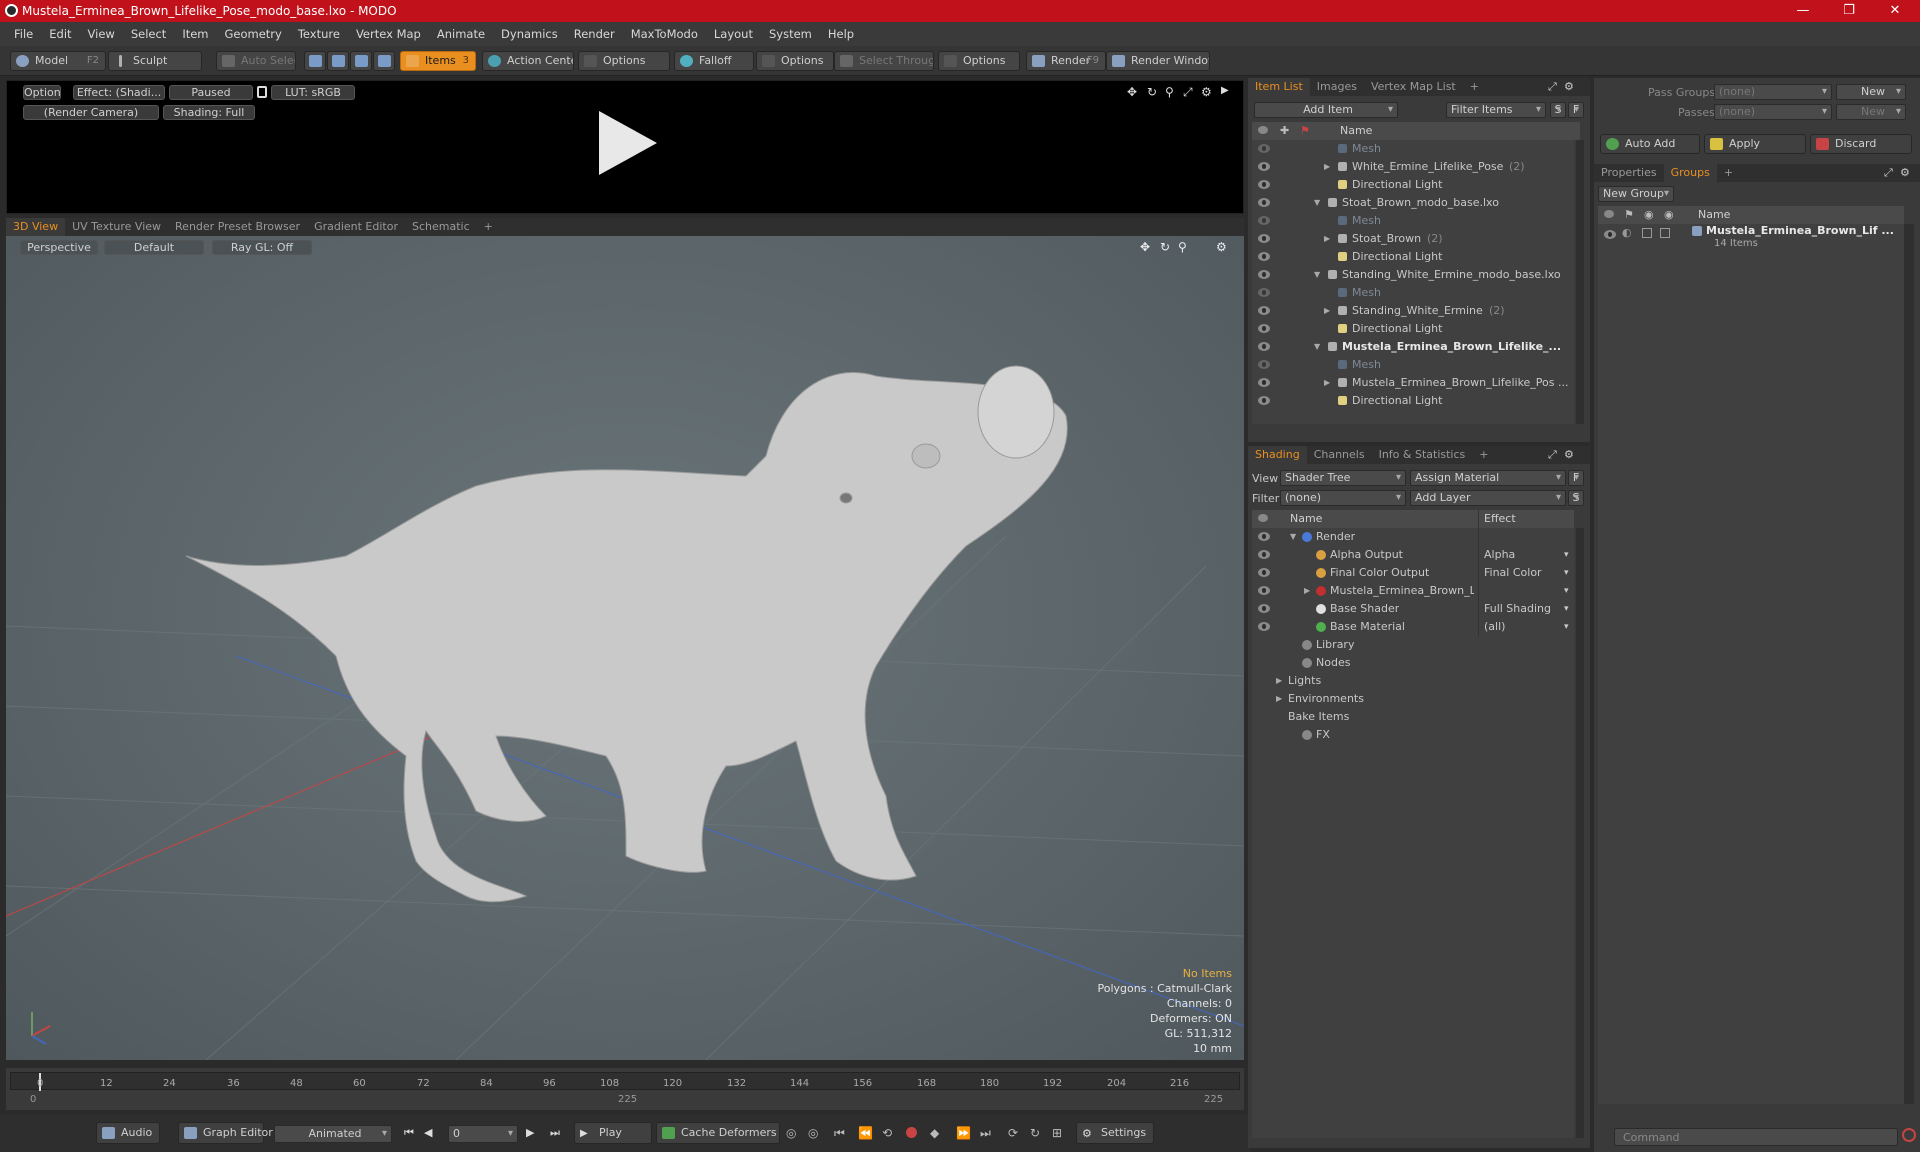 Image resolution: width=1920 pixels, height=1152 pixels. Describe the element at coordinates (1413, 555) in the screenshot. I see `shader-row: Alpha Output Alpha ▾` at that location.